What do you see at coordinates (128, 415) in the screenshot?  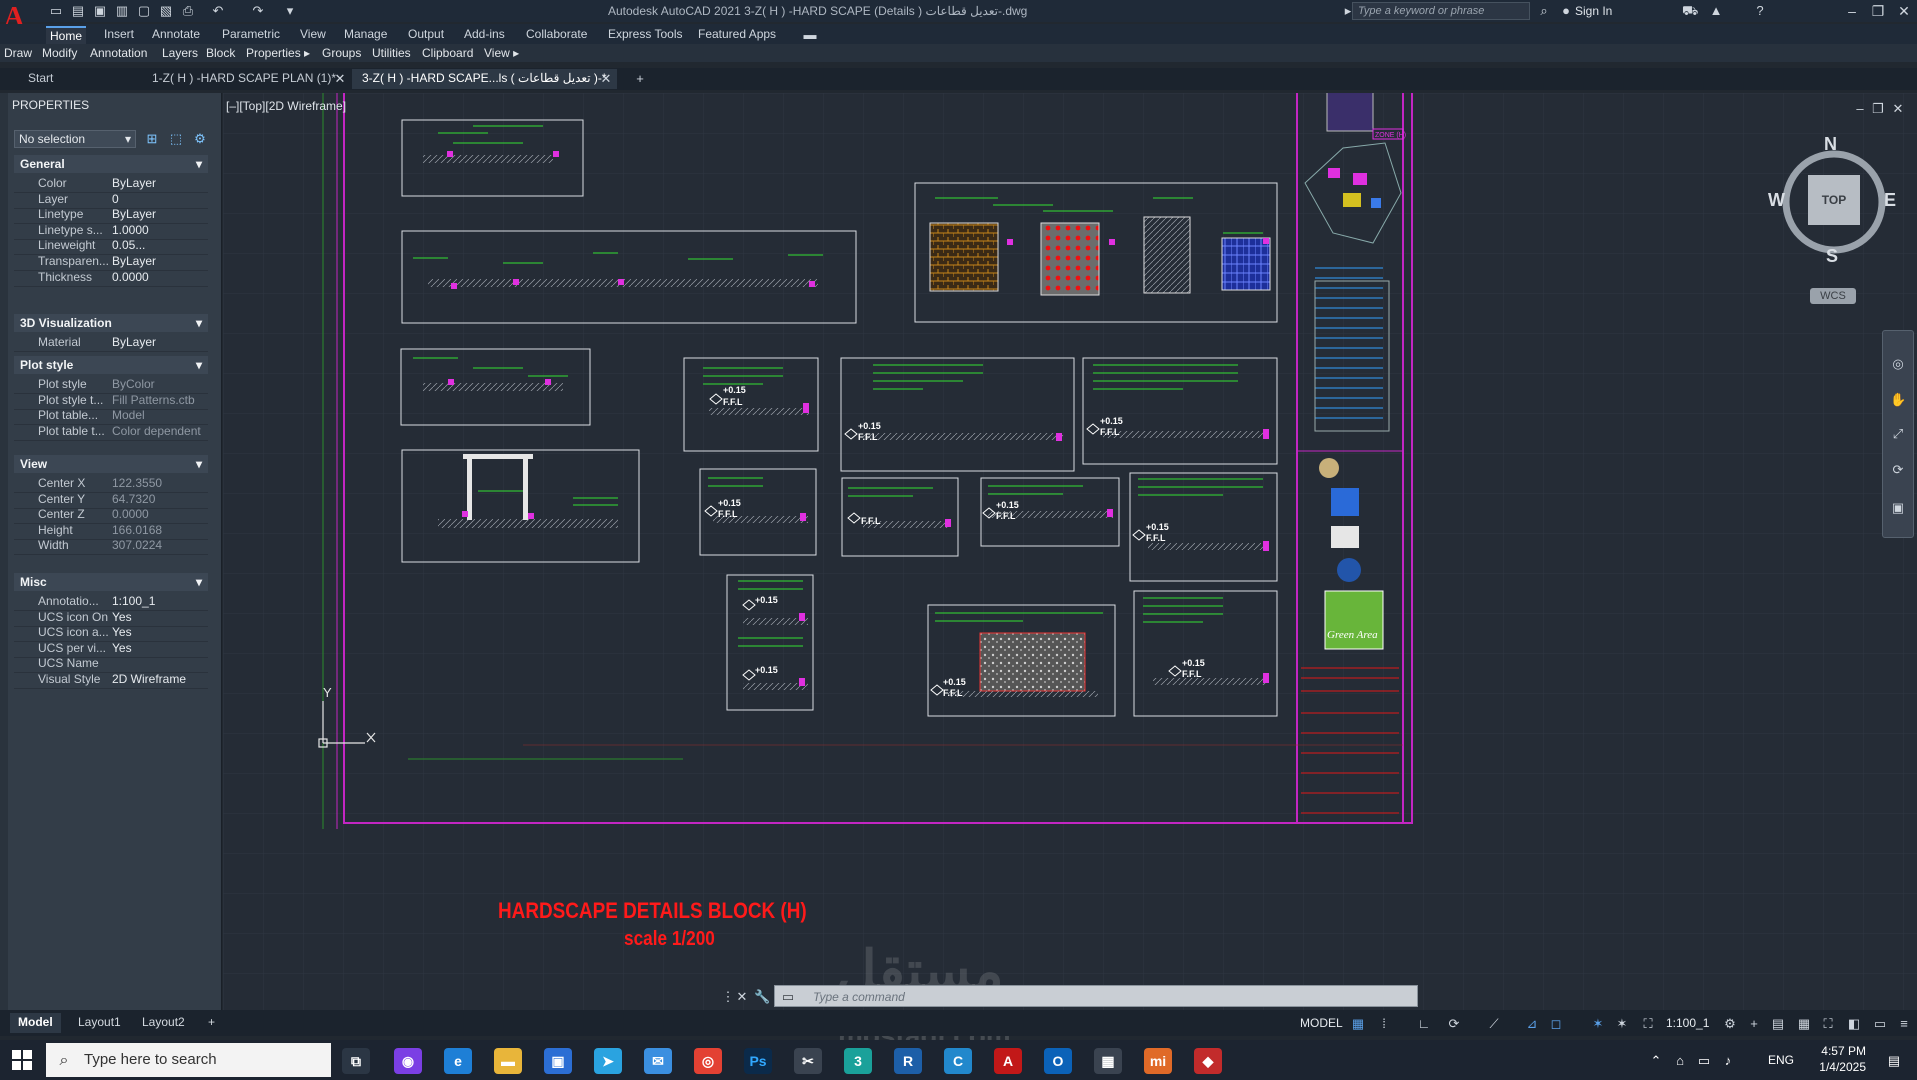 I see `property-value: Model` at bounding box center [128, 415].